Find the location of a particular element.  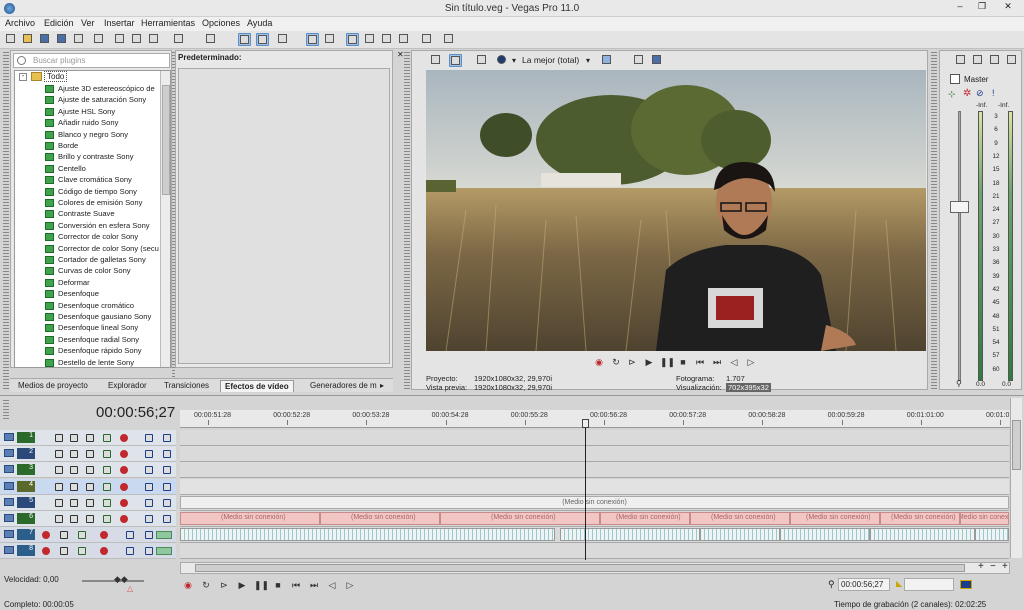

quality-dropdown-arrow: ▾ is located at coordinates (514, 60).